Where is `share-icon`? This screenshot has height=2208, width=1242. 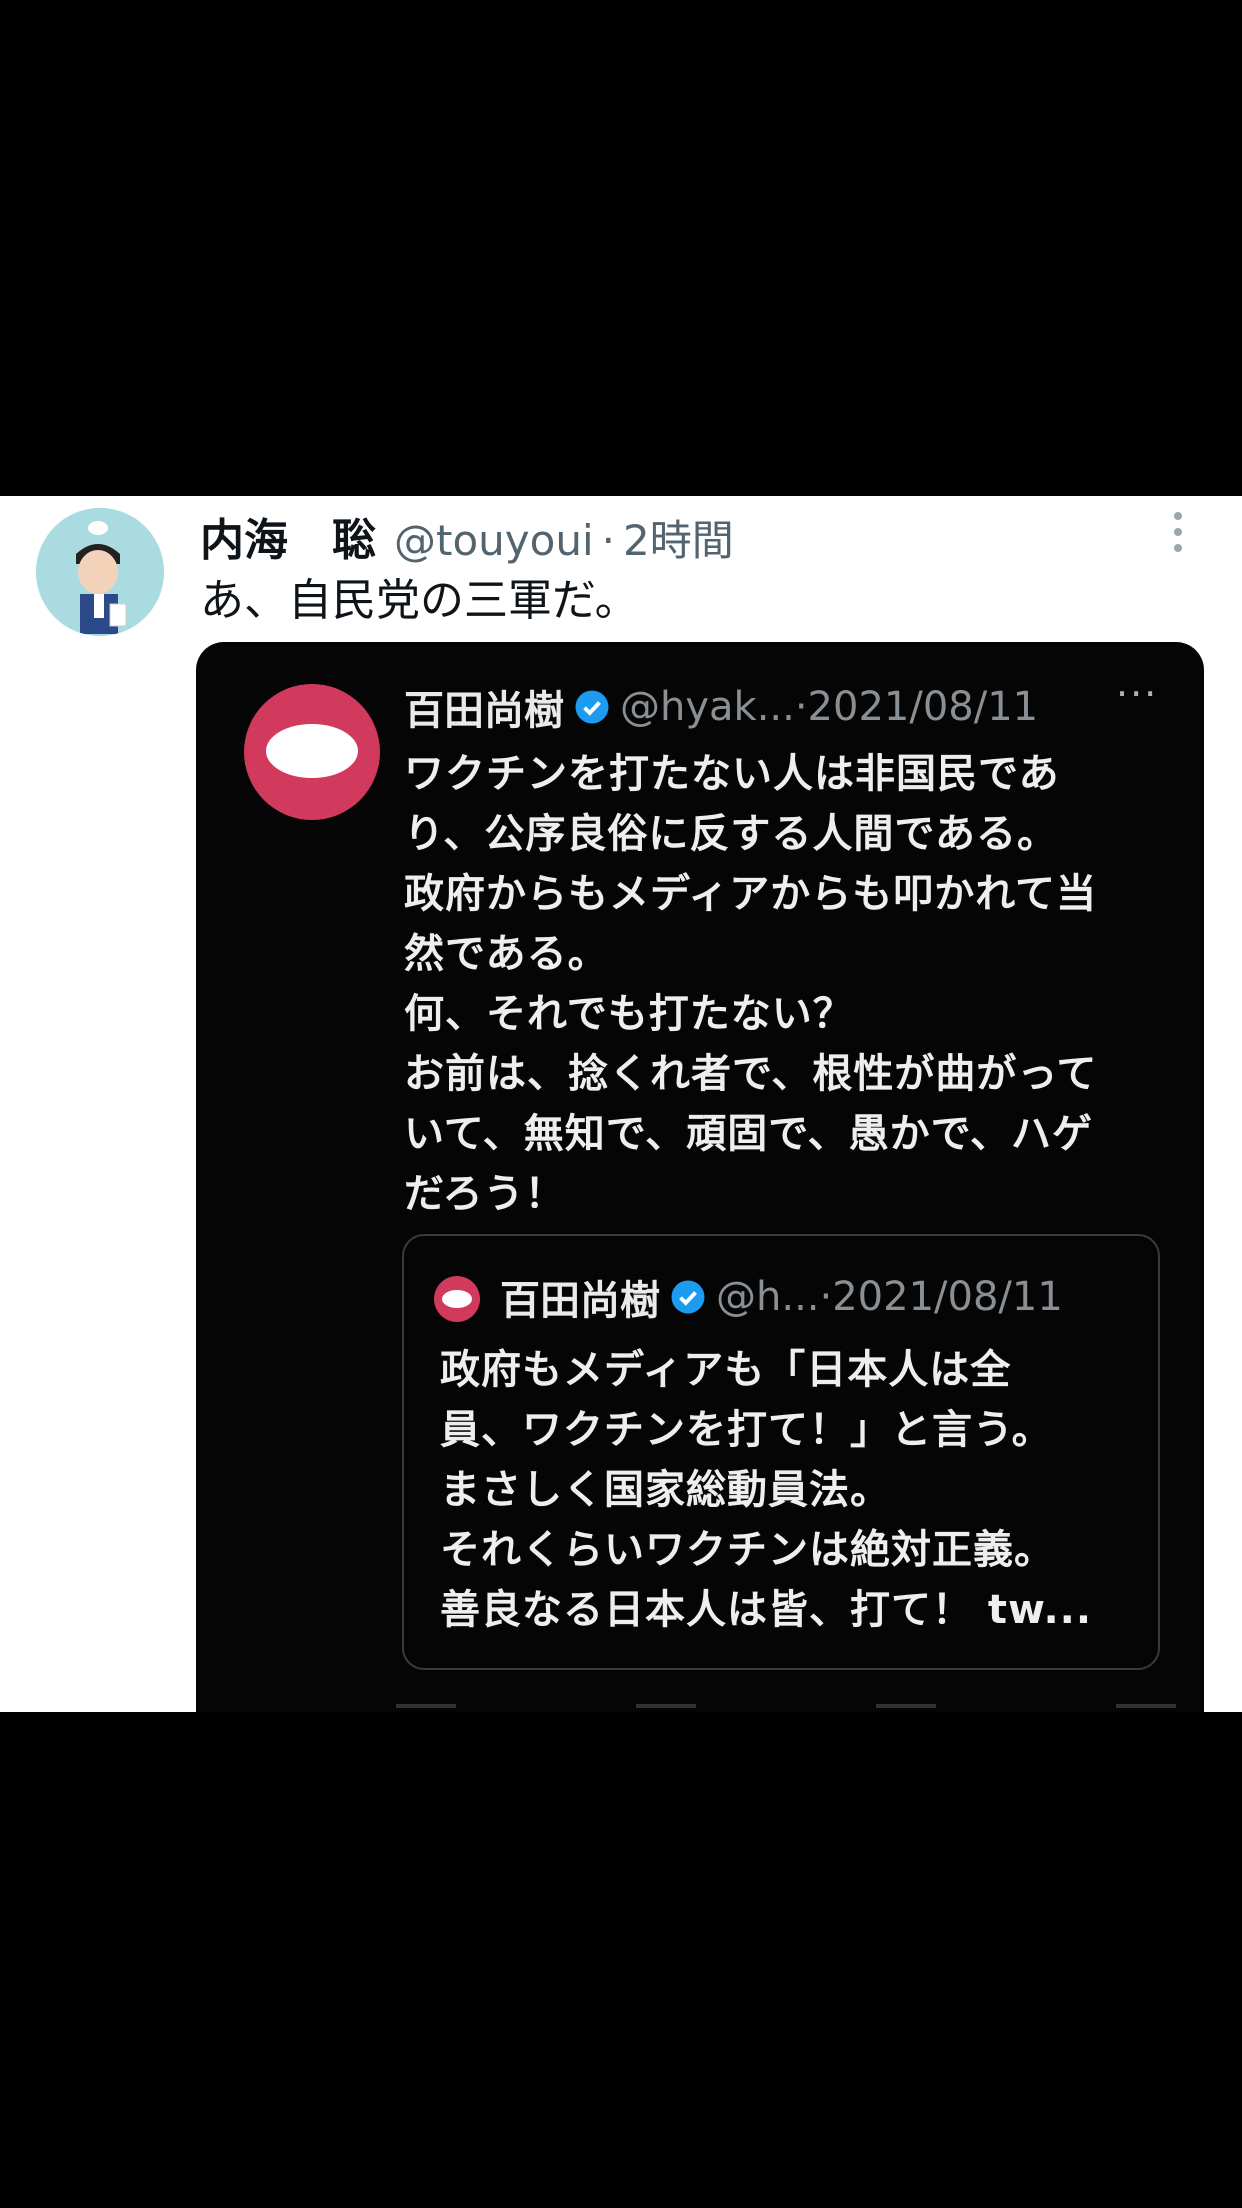
share-icon is located at coordinates (1146, 1706).